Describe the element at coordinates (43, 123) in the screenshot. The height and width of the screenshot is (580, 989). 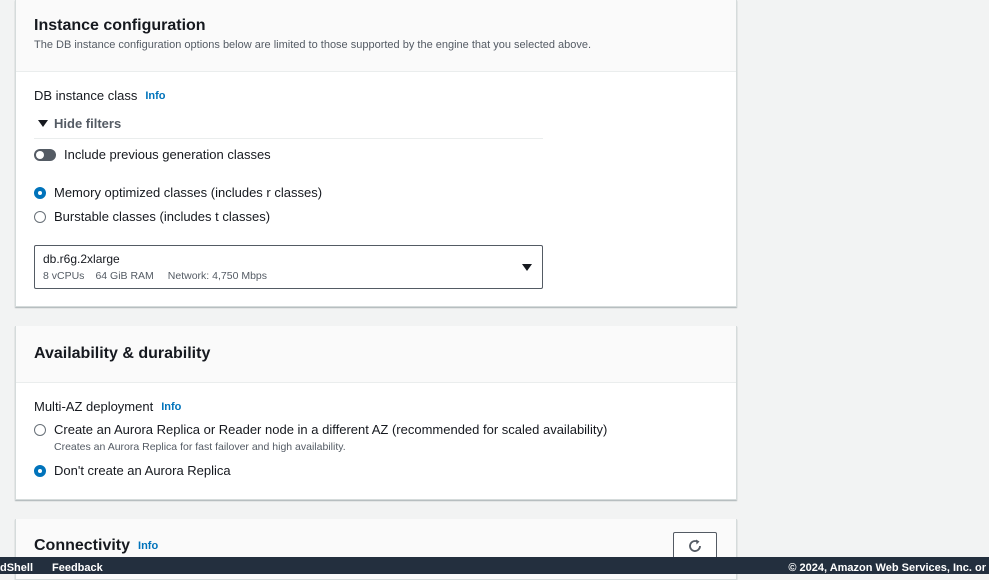
I see `caret-down-icon` at that location.